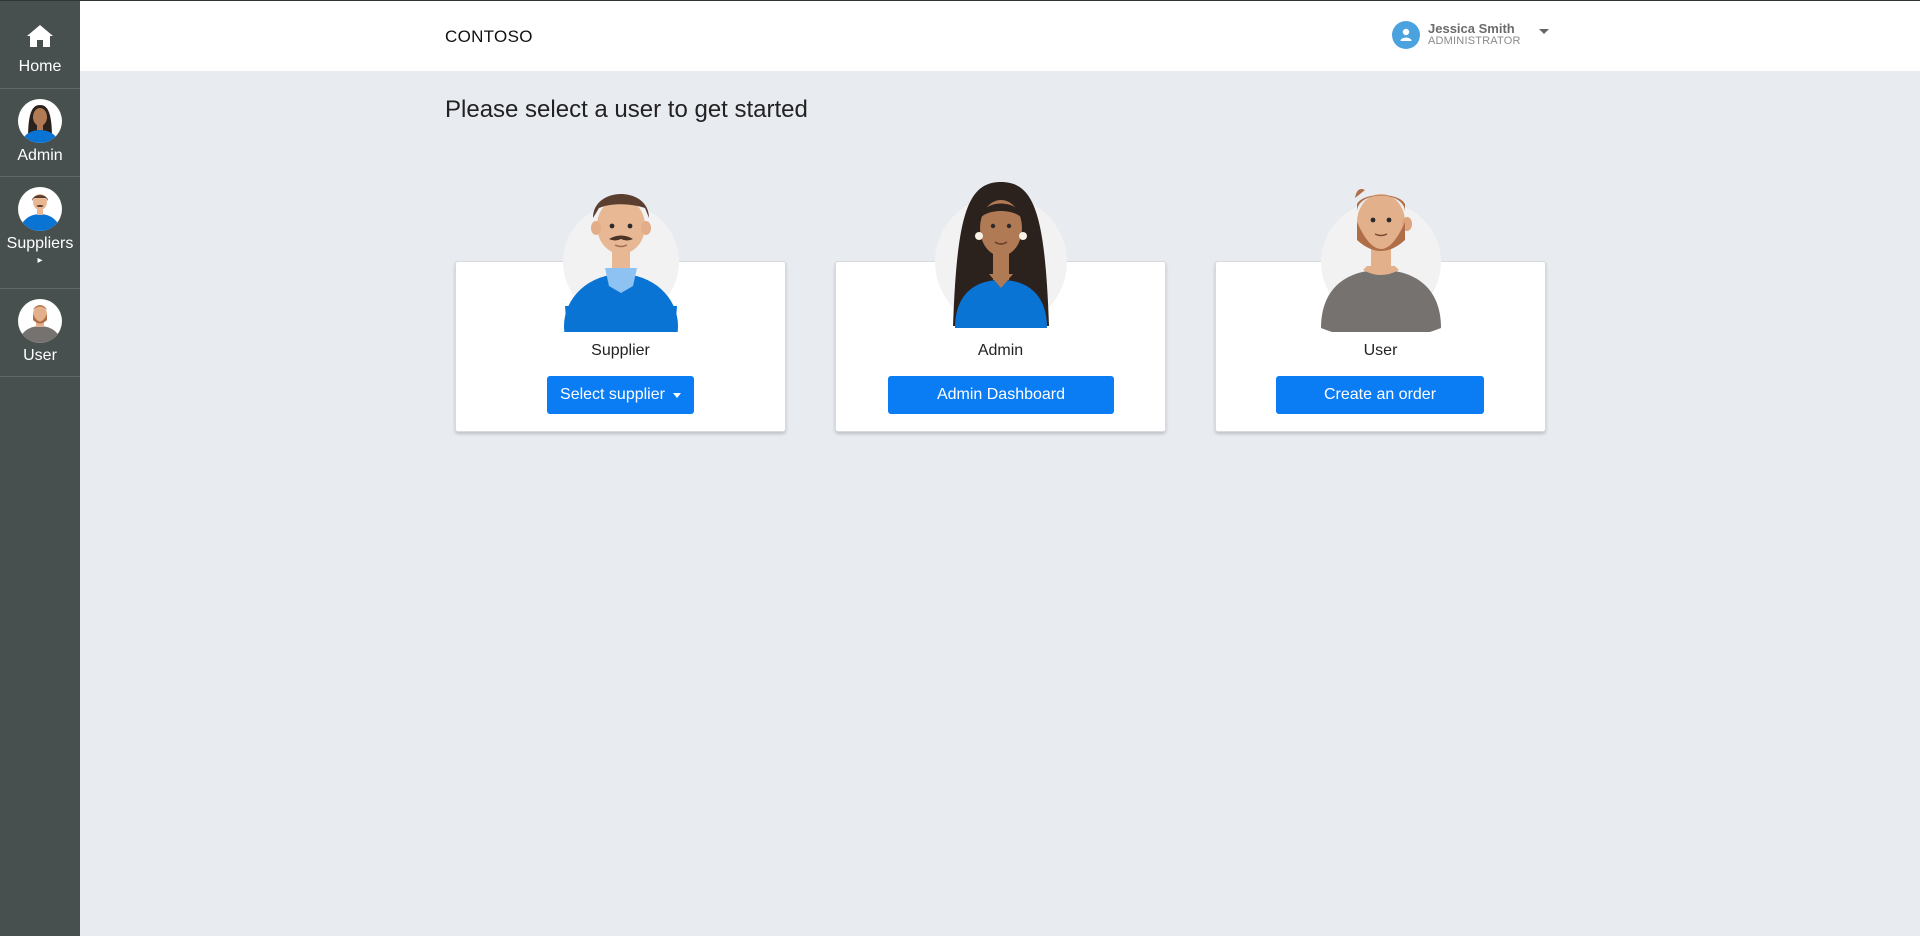 The image size is (1920, 936). I want to click on sidebar-item-admin: Admin, so click(40, 133).